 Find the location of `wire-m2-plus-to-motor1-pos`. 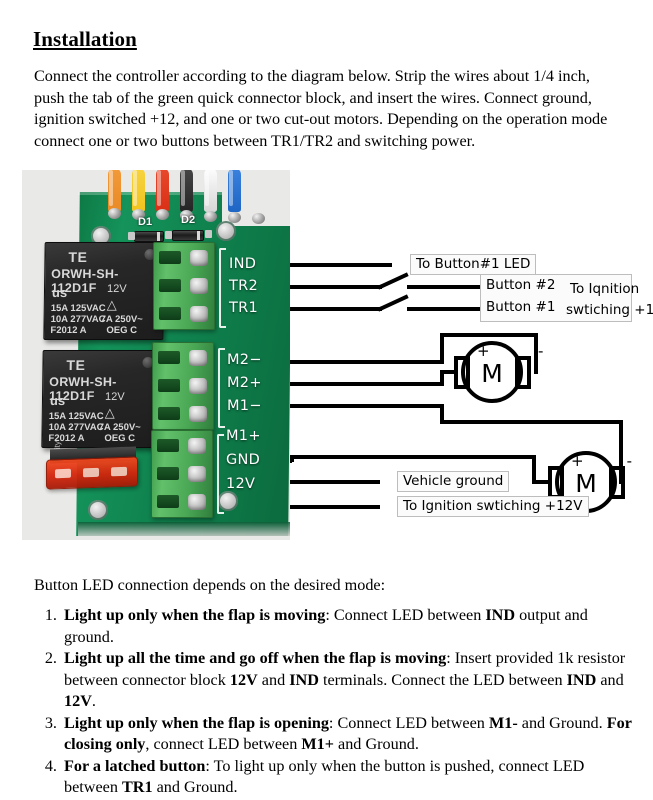

wire-m2-plus-to-motor1-pos is located at coordinates (447, 378).